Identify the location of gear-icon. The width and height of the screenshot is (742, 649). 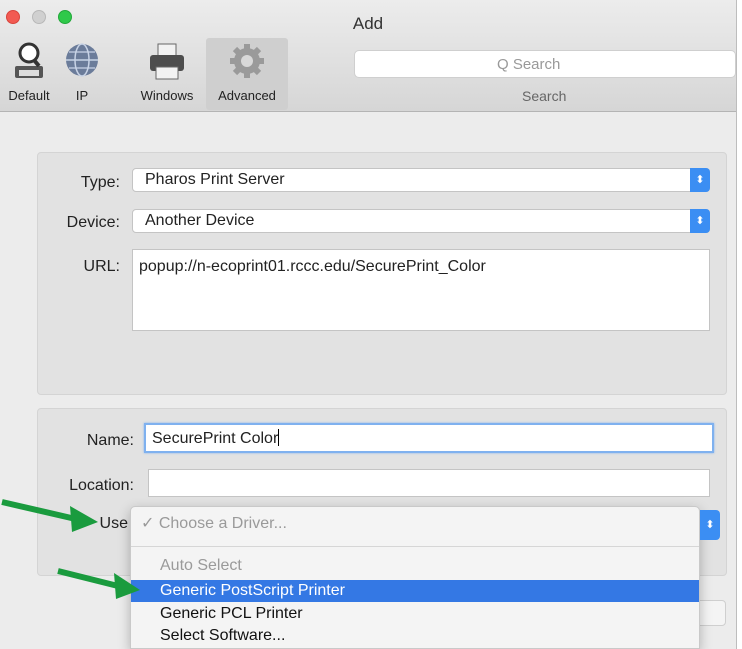
(247, 61).